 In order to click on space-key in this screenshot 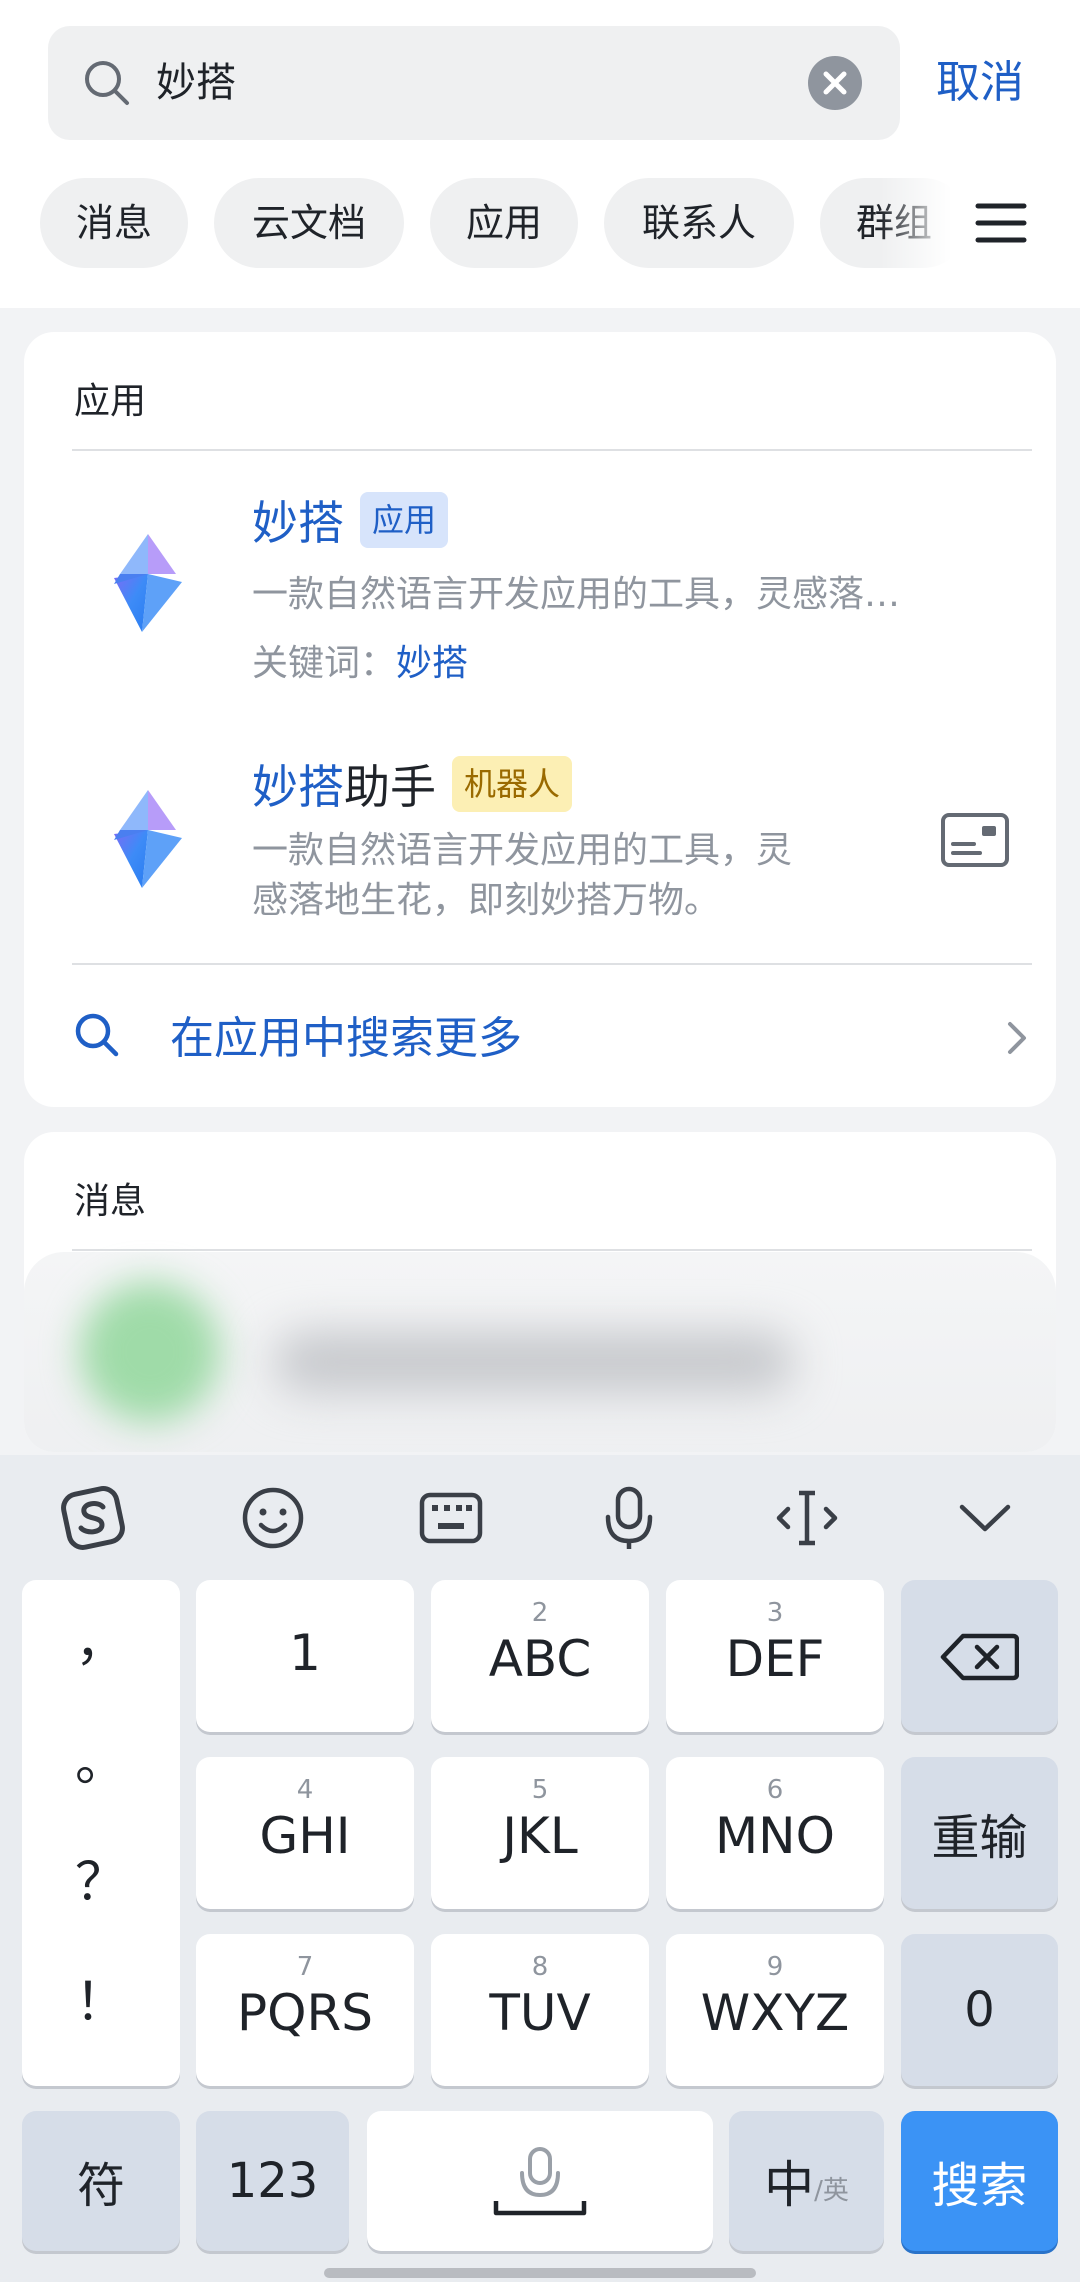, I will do `click(540, 2181)`.